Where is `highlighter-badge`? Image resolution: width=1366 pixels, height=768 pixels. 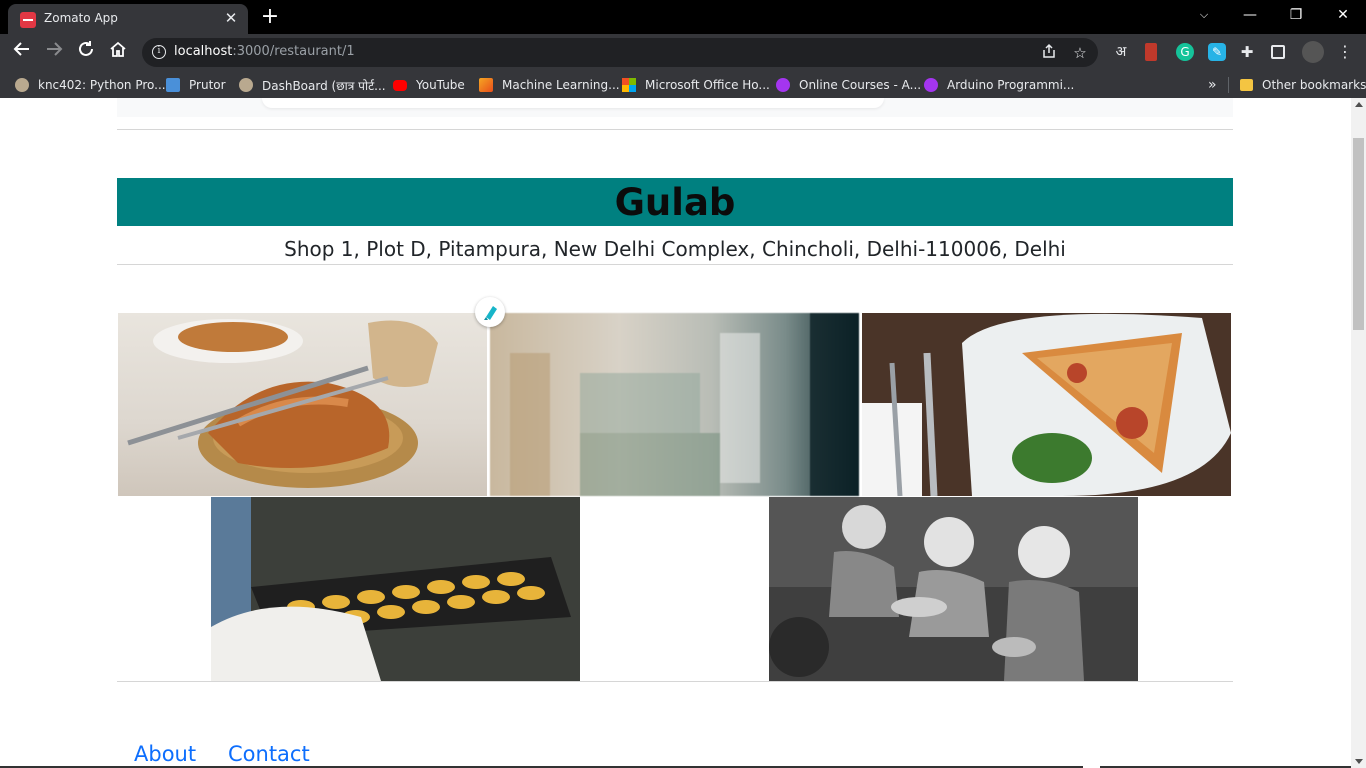 highlighter-badge is located at coordinates (490, 312).